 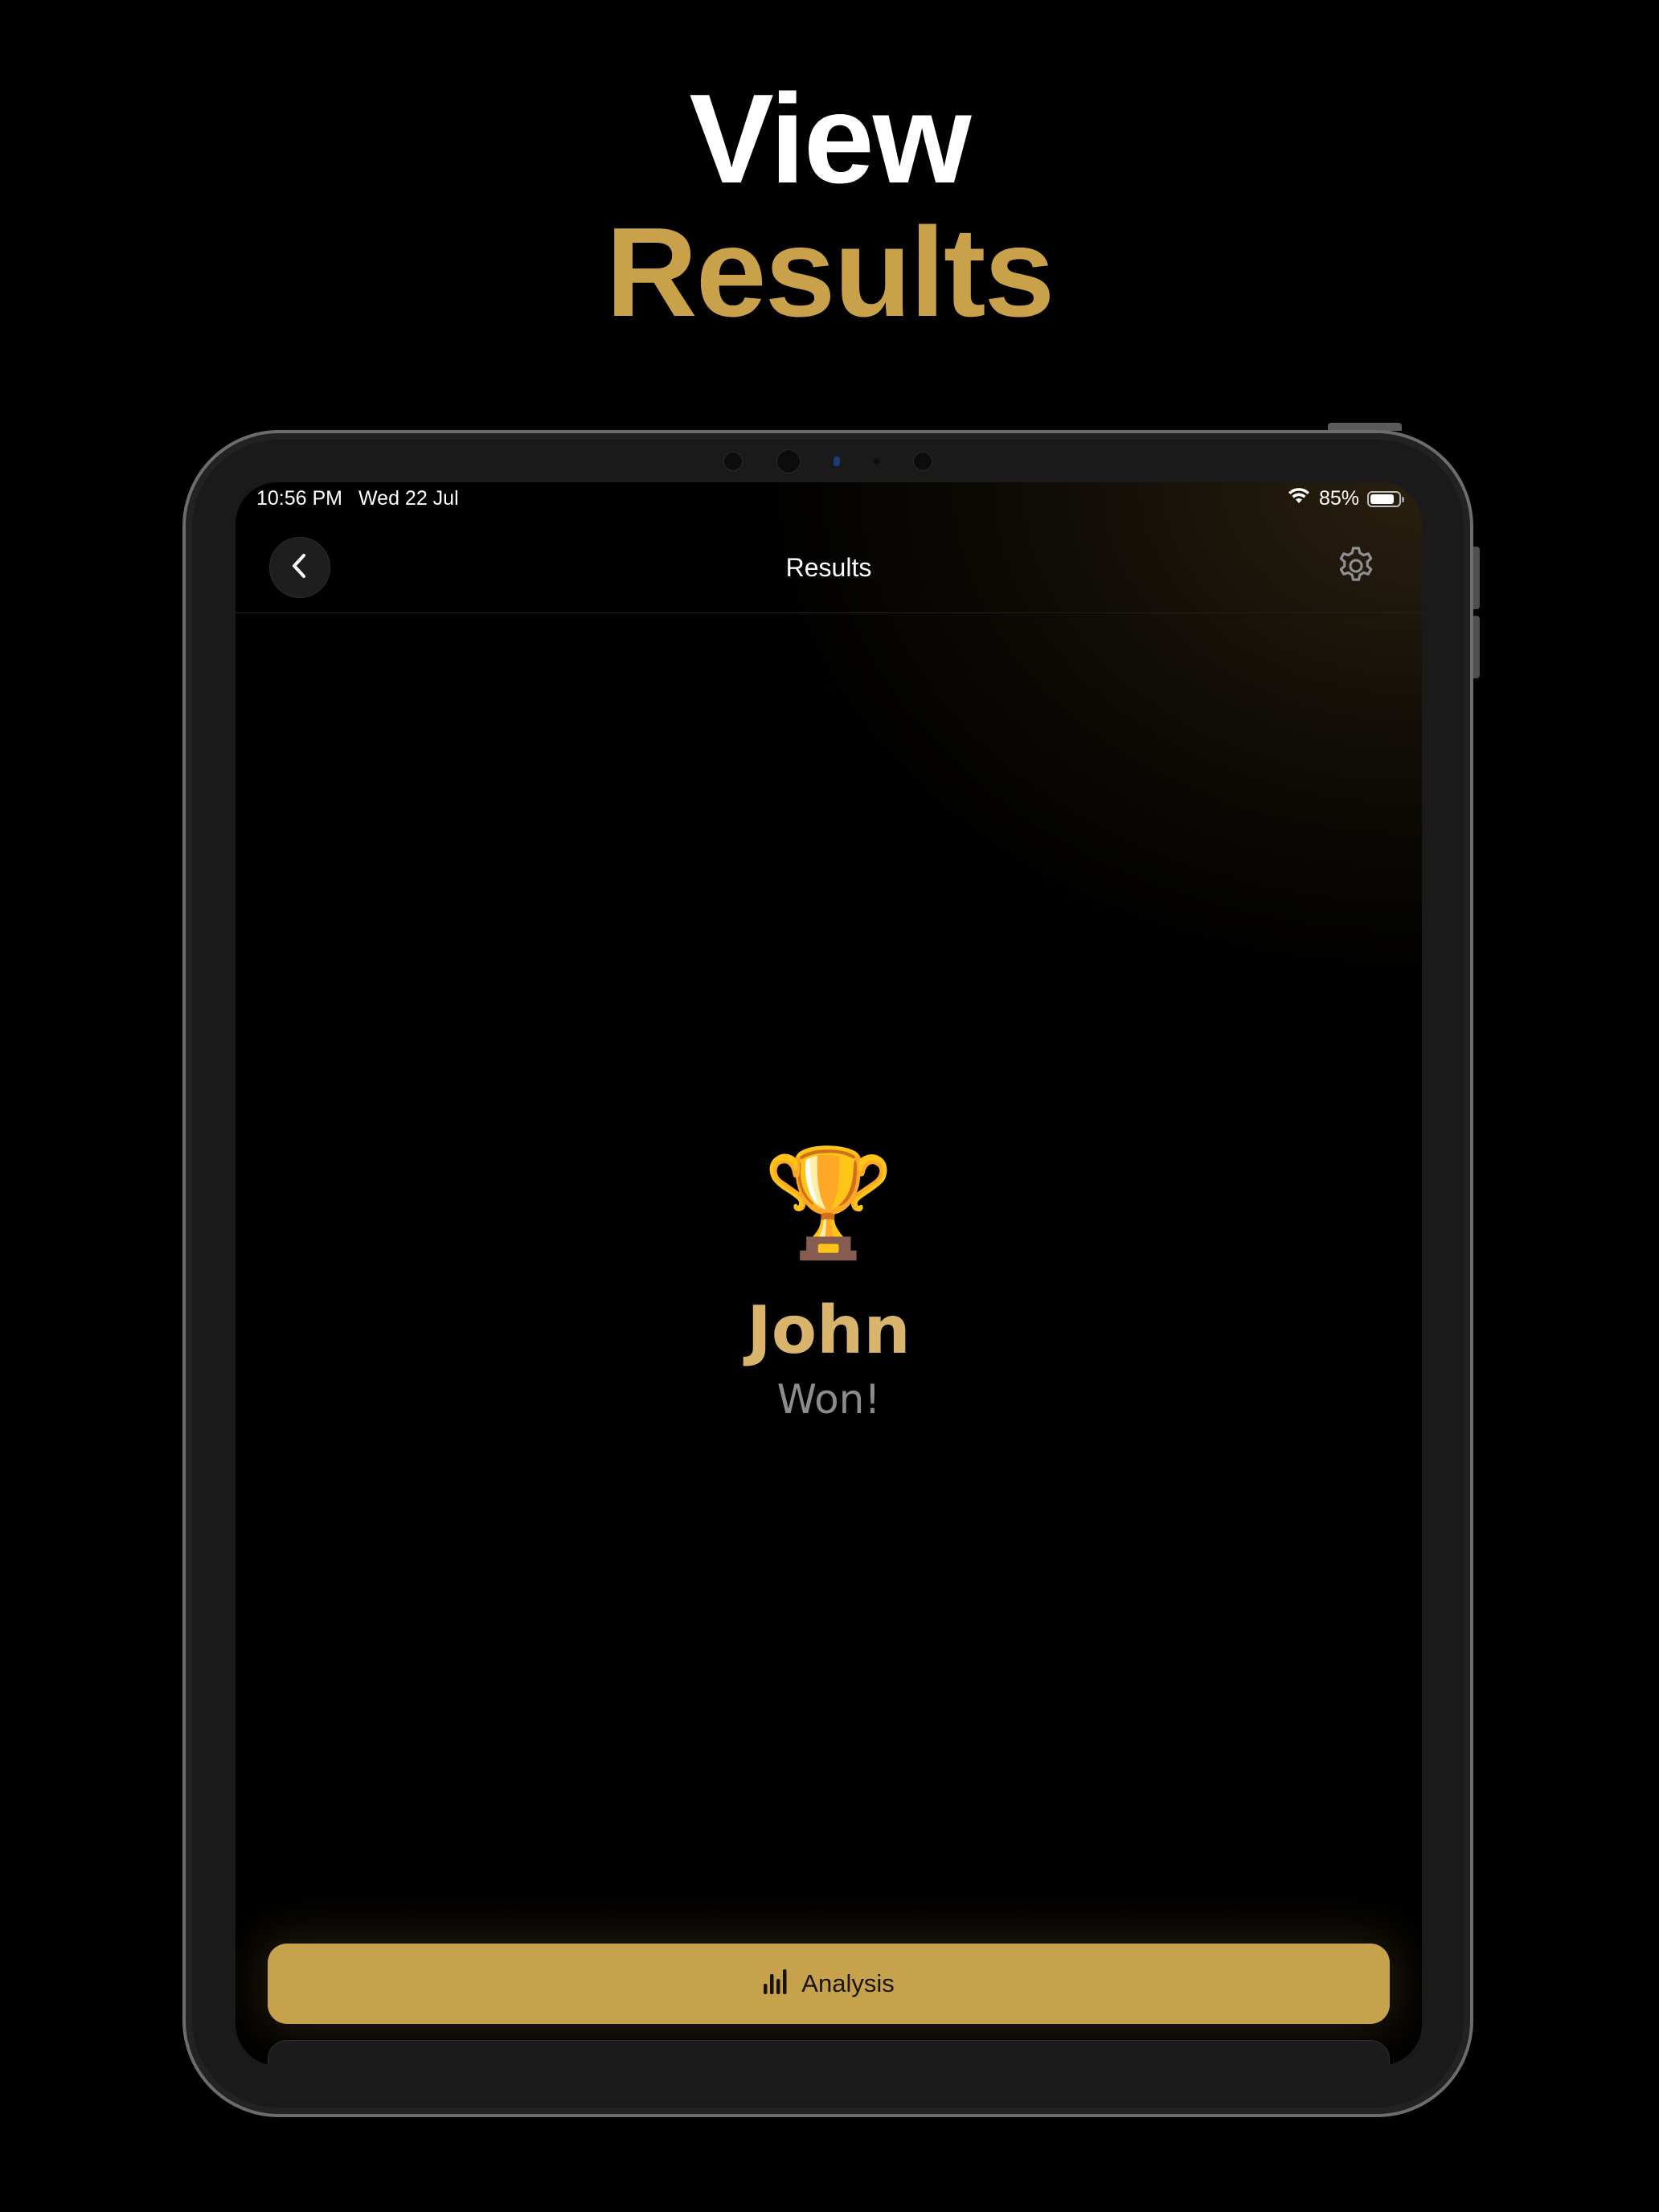 What do you see at coordinates (775, 1983) in the screenshot?
I see `bar-chart-icon` at bounding box center [775, 1983].